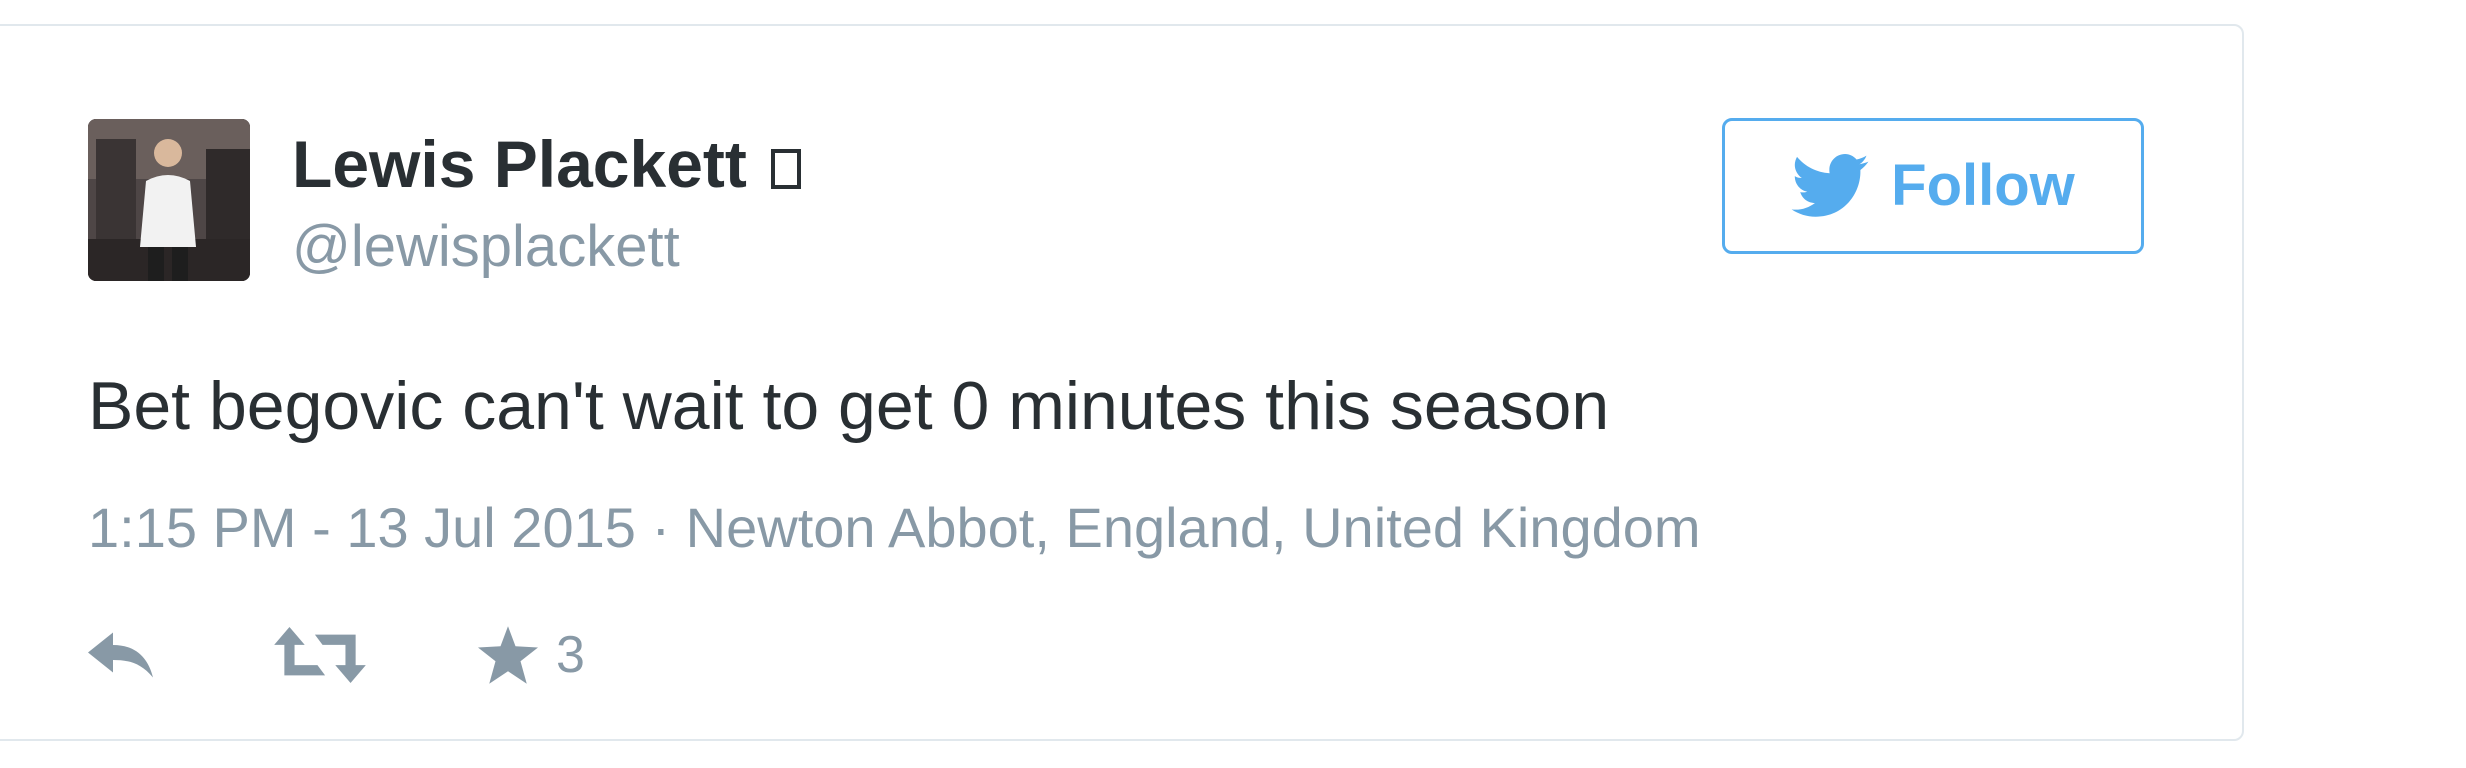 This screenshot has height=768, width=2466. I want to click on retweet-icon, so click(320, 655).